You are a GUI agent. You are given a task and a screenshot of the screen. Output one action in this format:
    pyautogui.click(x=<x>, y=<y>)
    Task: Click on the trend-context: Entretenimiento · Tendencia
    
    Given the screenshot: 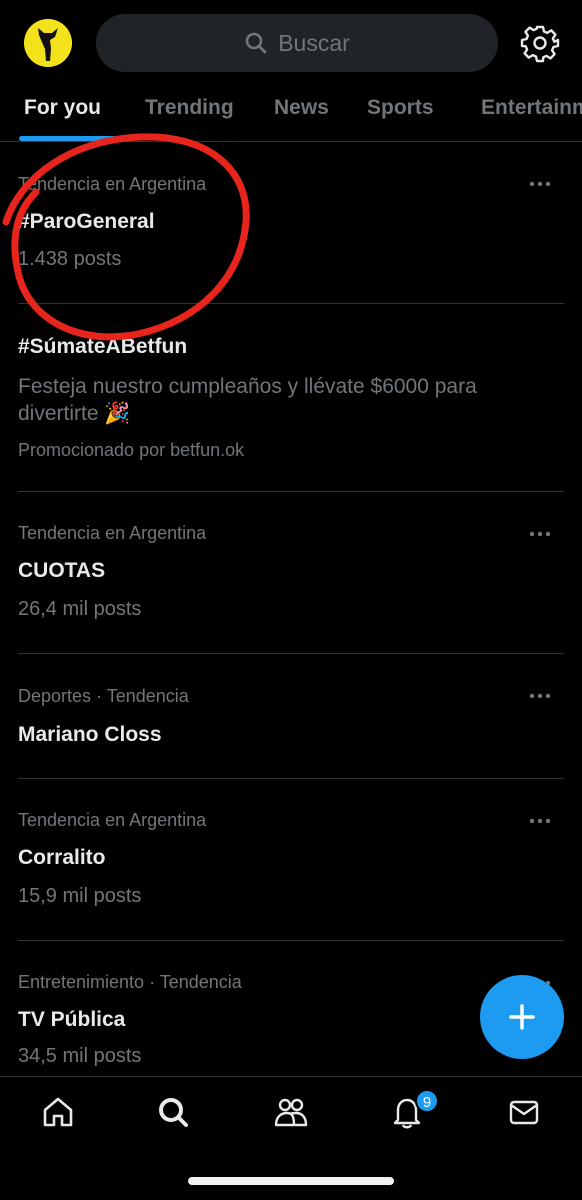 What is the action you would take?
    pyautogui.click(x=130, y=982)
    